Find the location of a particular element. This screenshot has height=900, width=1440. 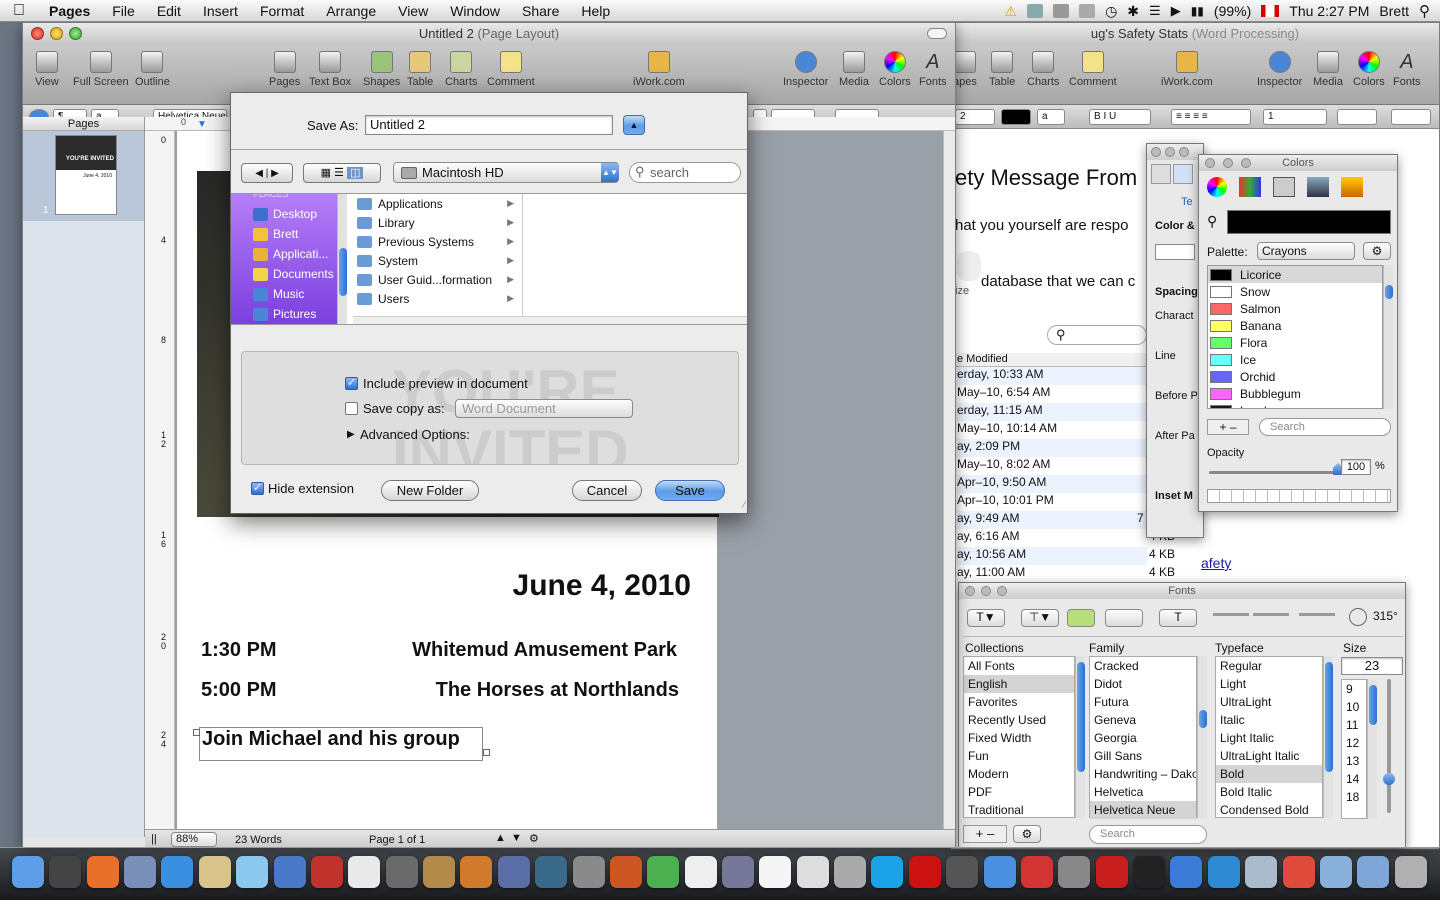

menu-user: Brett is located at coordinates (1394, 11).